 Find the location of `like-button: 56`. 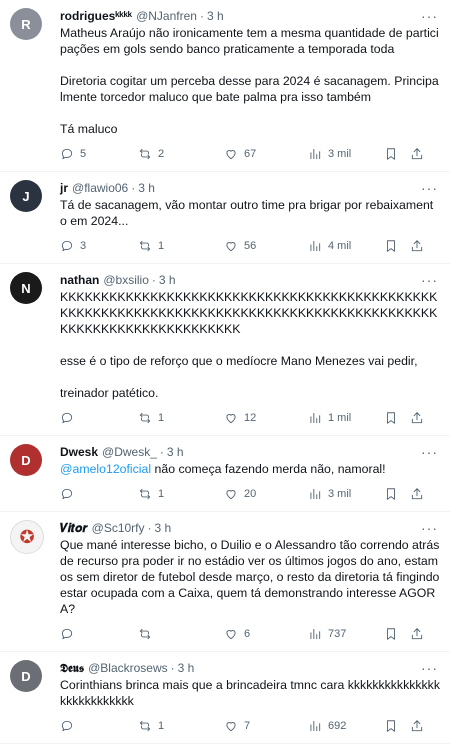

like-button: 56 is located at coordinates (266, 246).